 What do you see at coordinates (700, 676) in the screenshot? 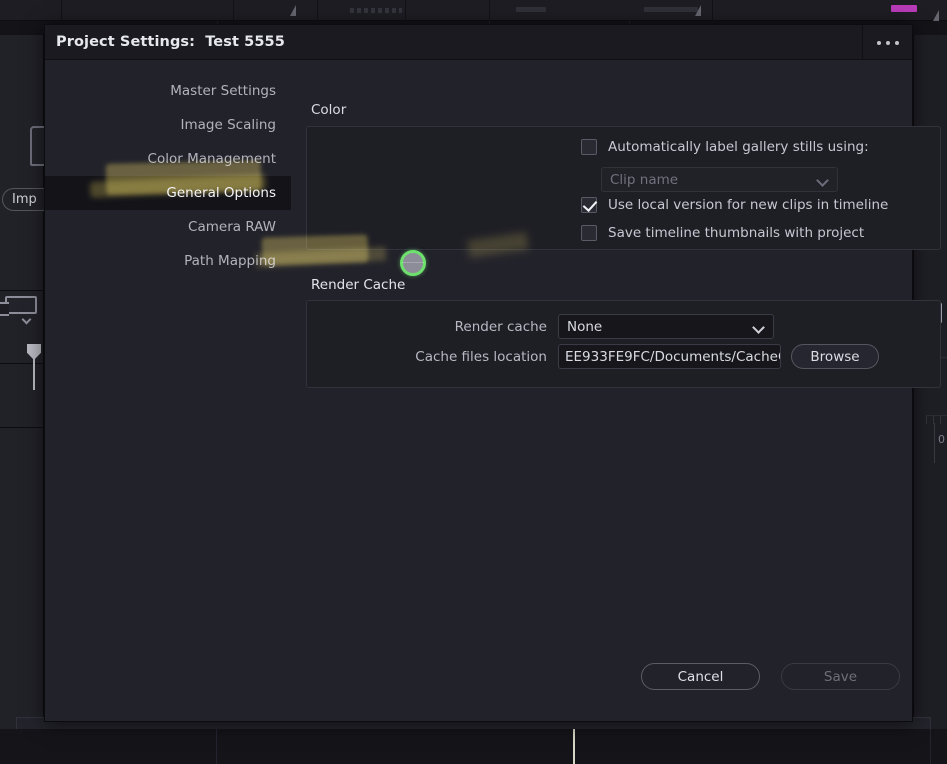
I see `cancel-button: Cancel` at bounding box center [700, 676].